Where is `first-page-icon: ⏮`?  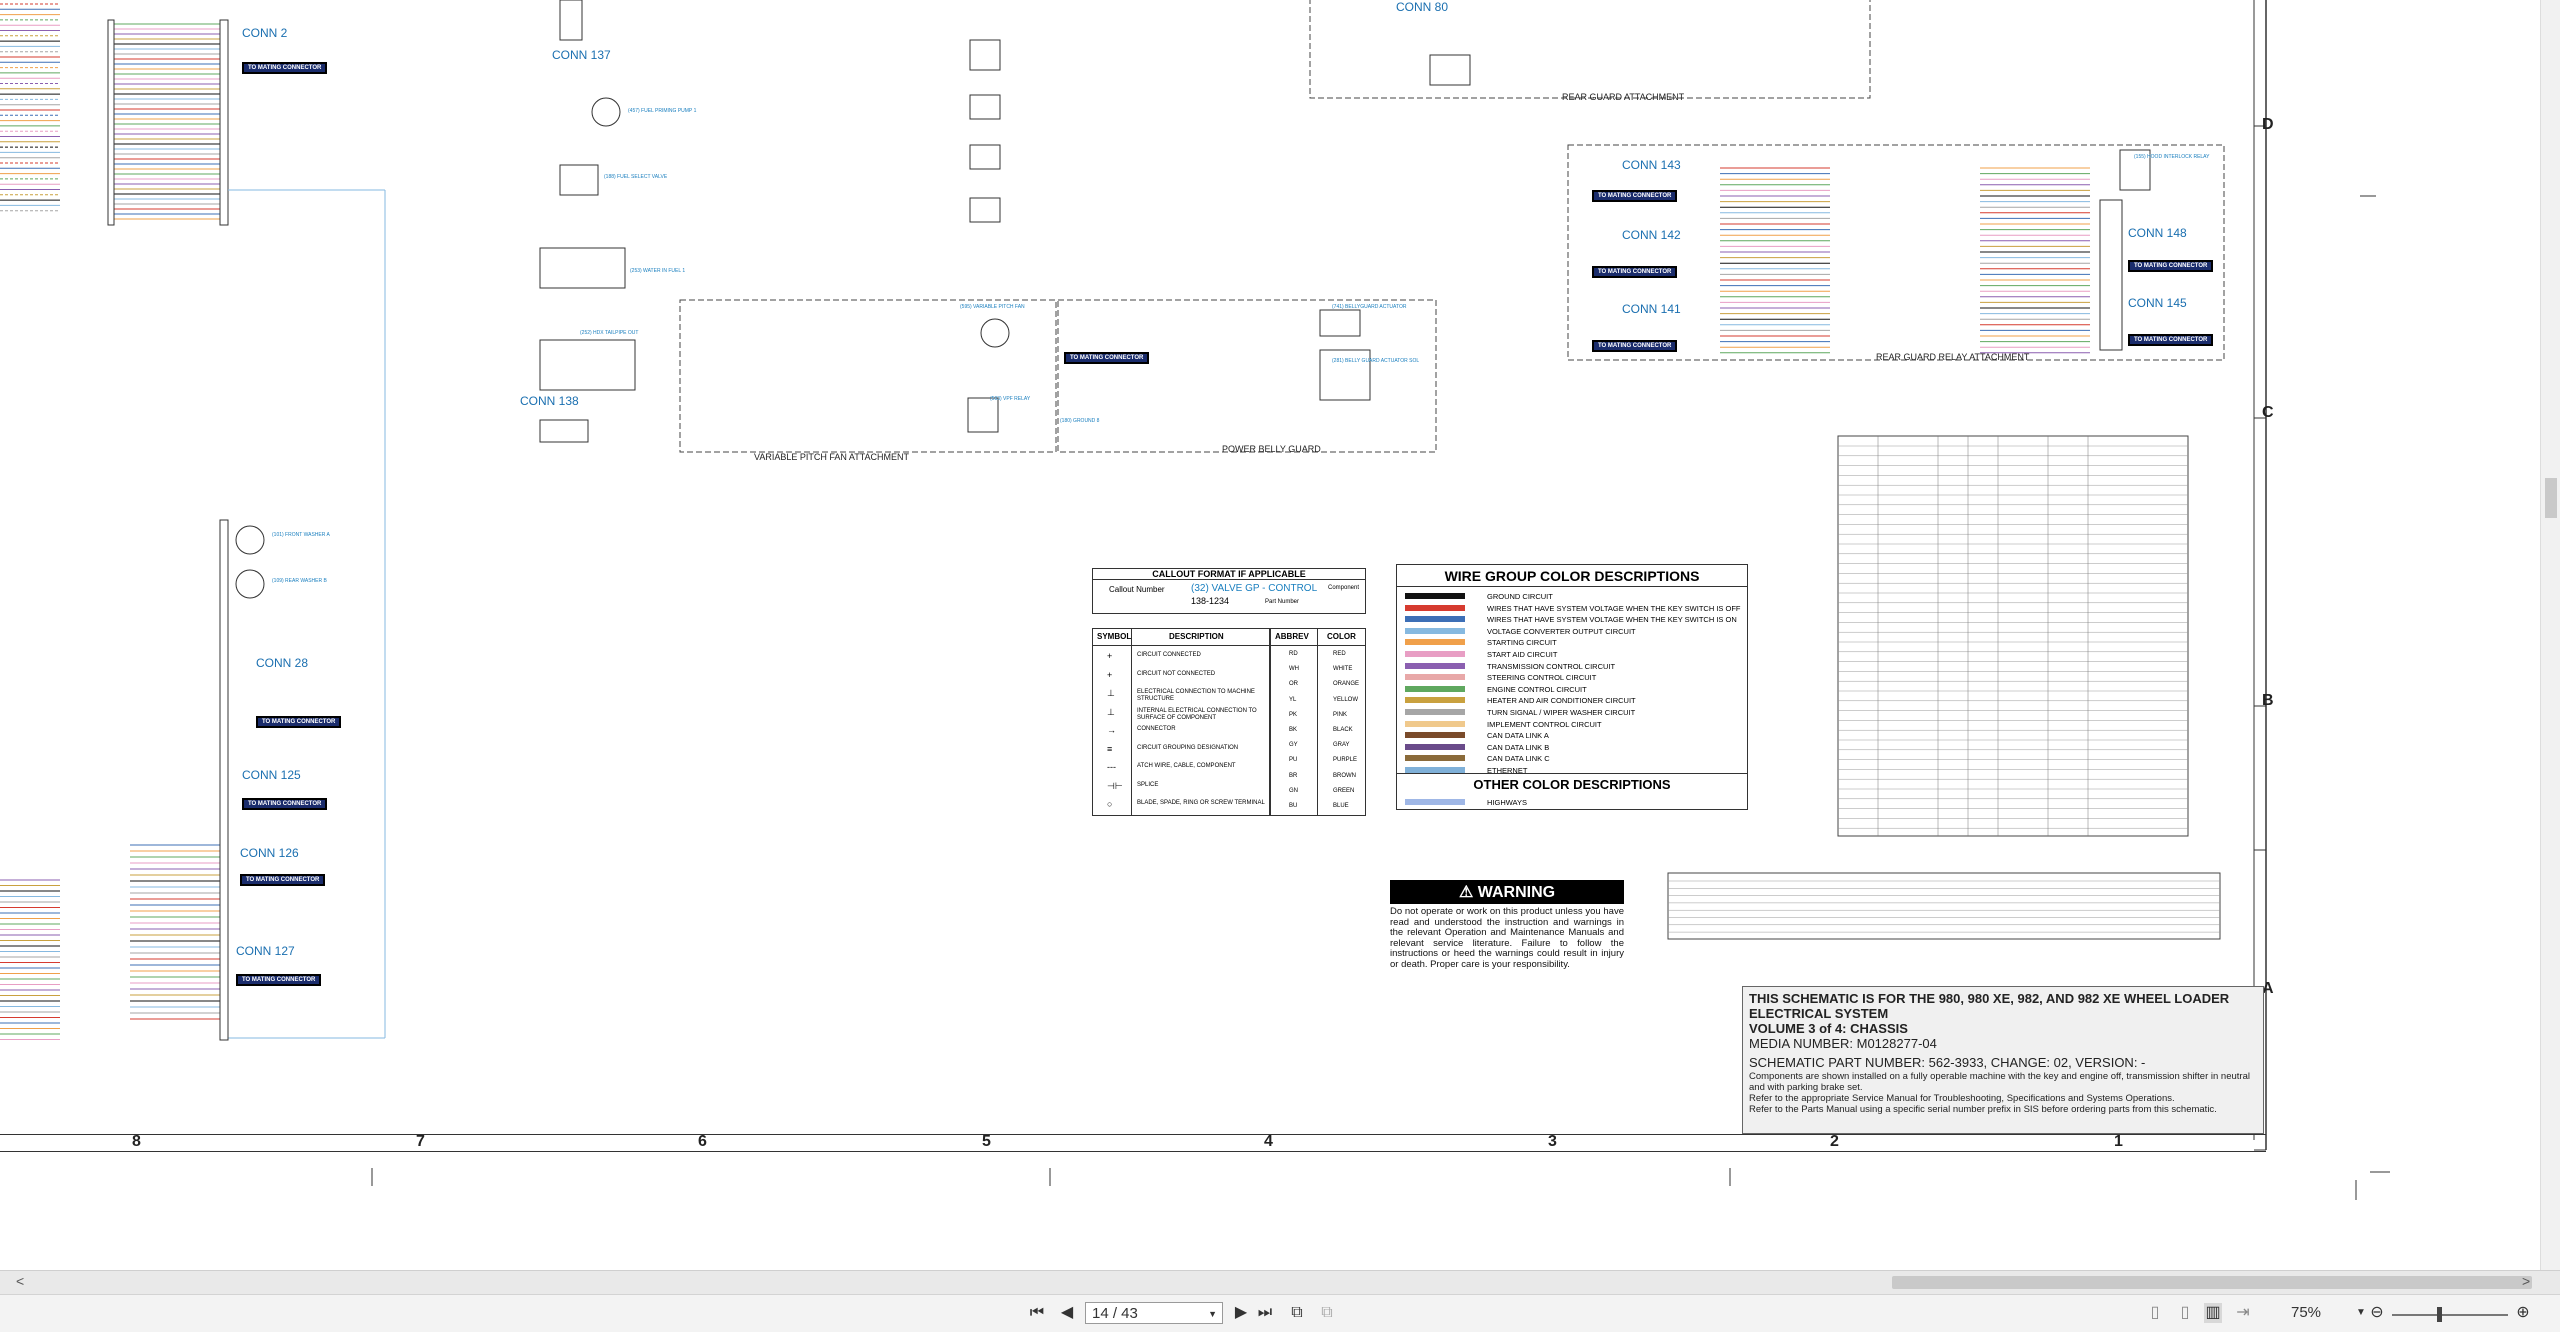
first-page-icon: ⏮ is located at coordinates (1037, 1312).